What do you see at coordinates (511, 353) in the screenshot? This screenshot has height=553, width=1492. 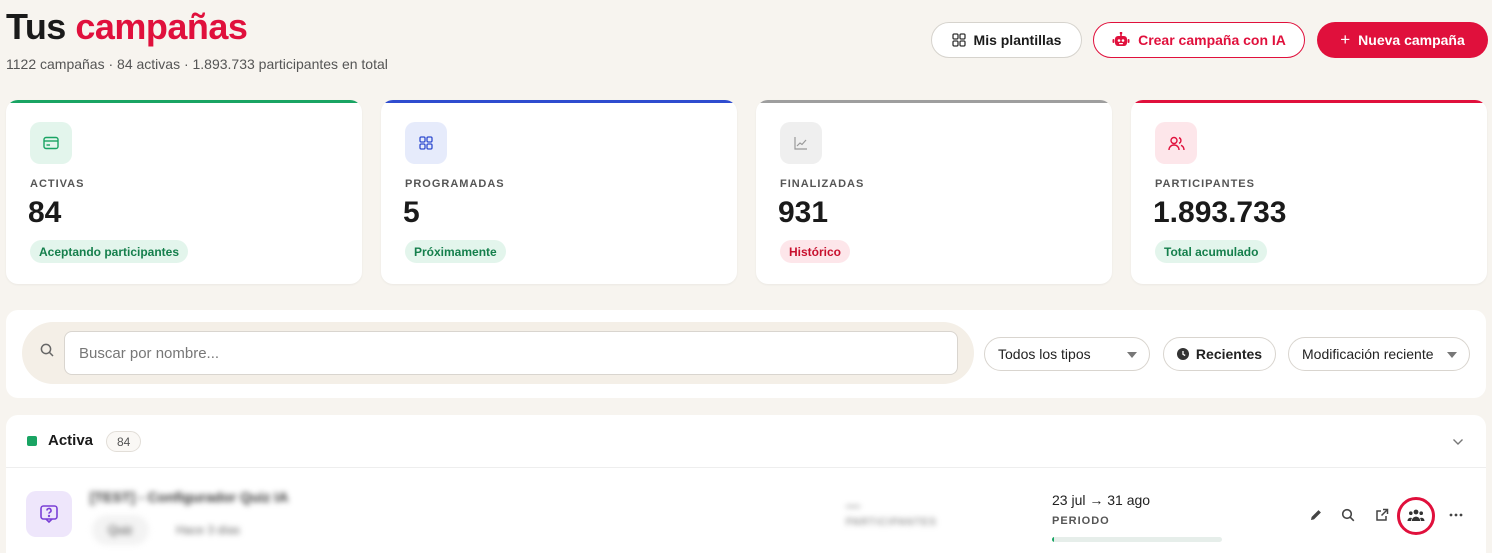 I see `search-input` at bounding box center [511, 353].